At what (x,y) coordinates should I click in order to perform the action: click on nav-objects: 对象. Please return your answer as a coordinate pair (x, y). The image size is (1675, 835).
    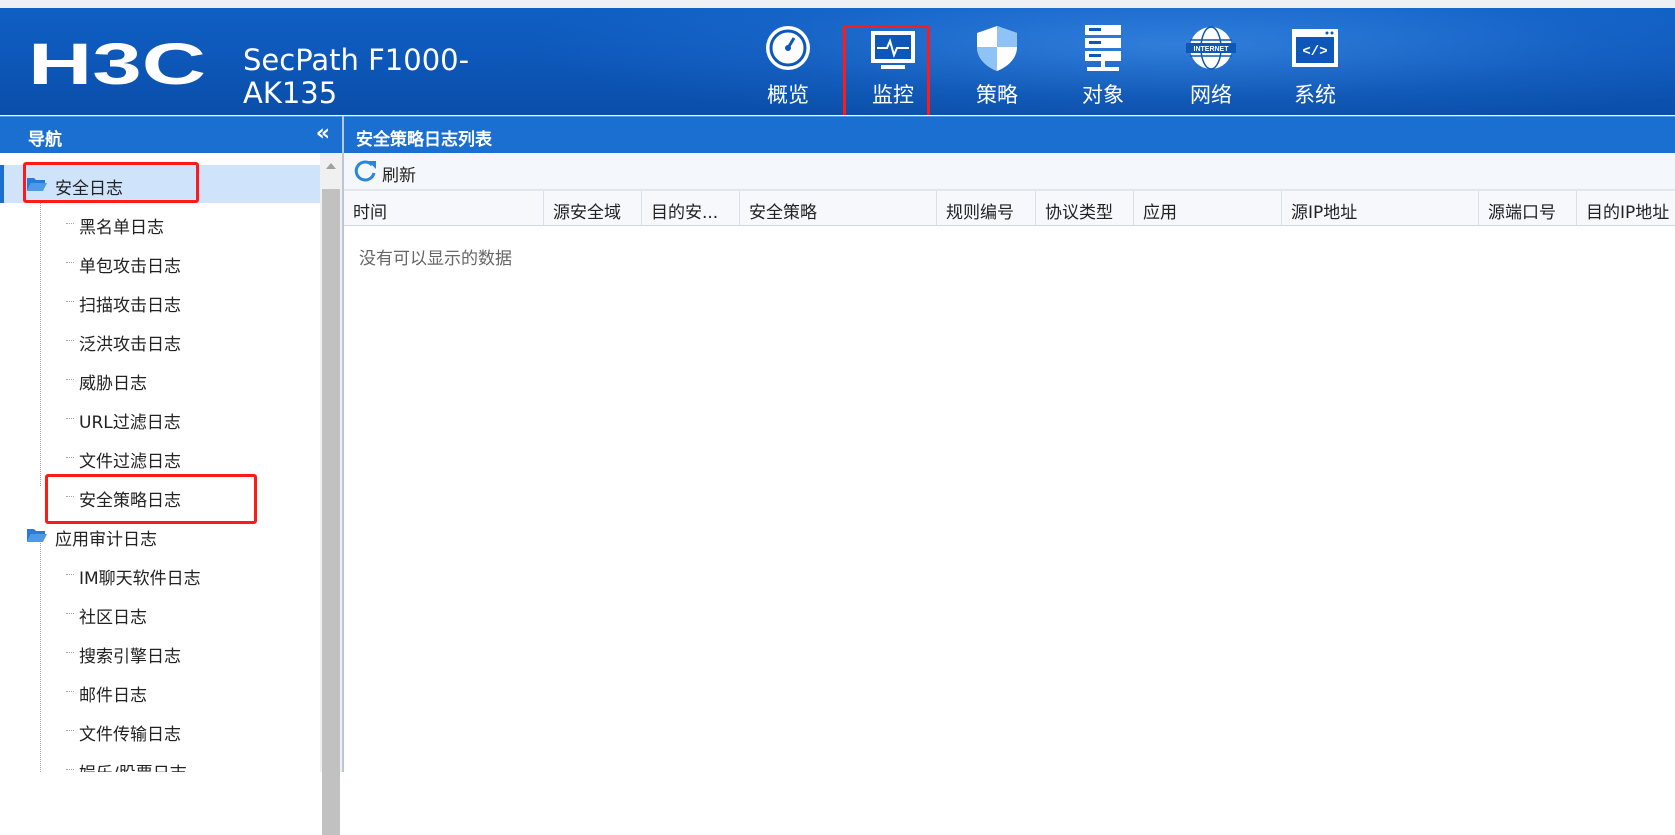
    Looking at the image, I should click on (1103, 69).